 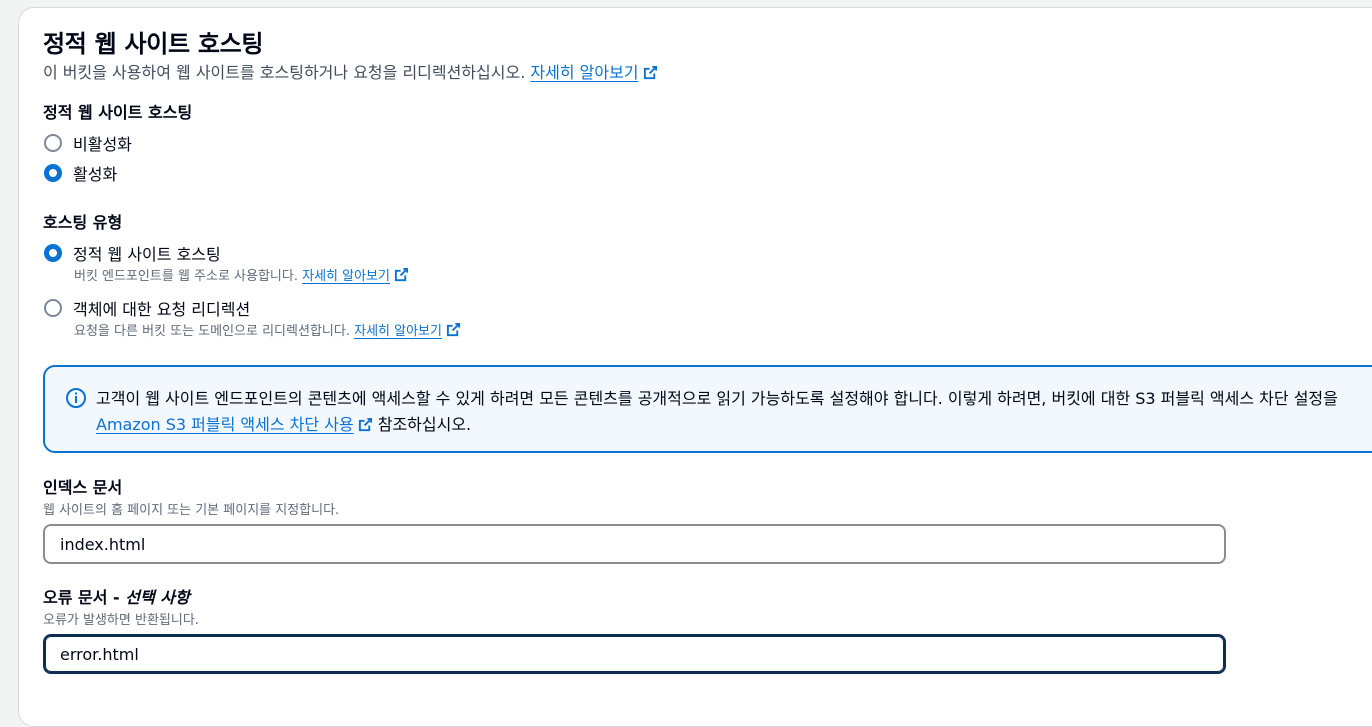 What do you see at coordinates (76, 398) in the screenshot?
I see `info-icon` at bounding box center [76, 398].